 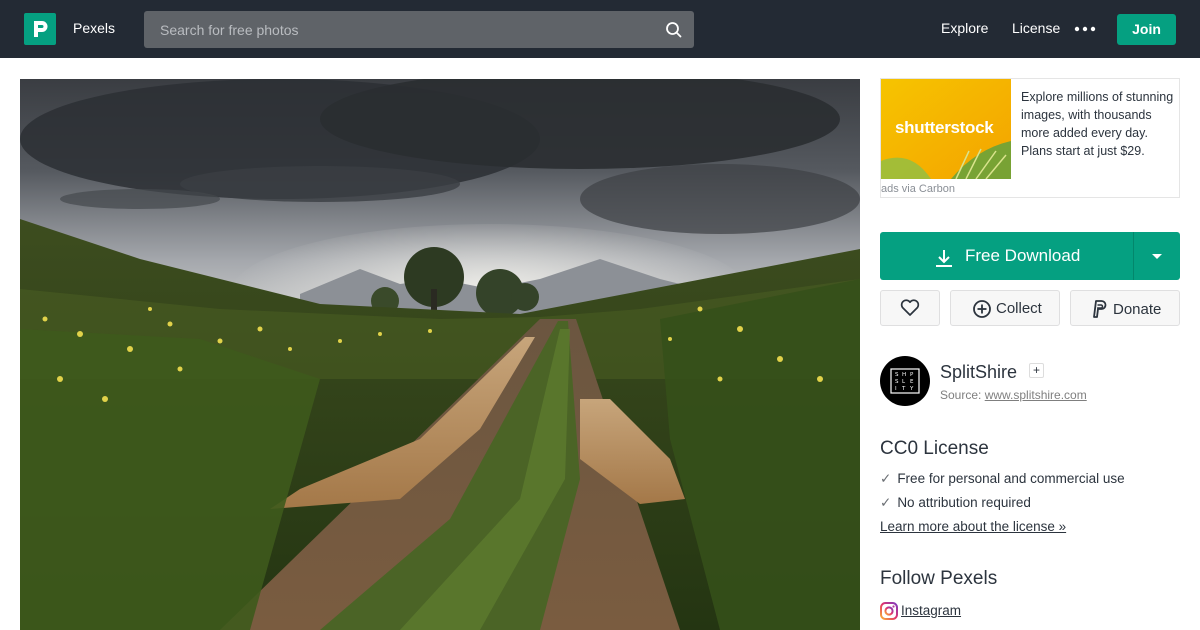 I want to click on svg-text: P, so click(x=912, y=375).